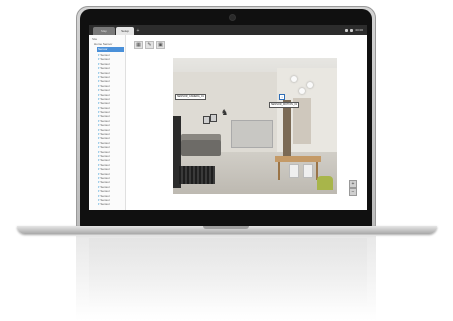  What do you see at coordinates (252, 134) in the screenshot?
I see `cabinet` at bounding box center [252, 134].